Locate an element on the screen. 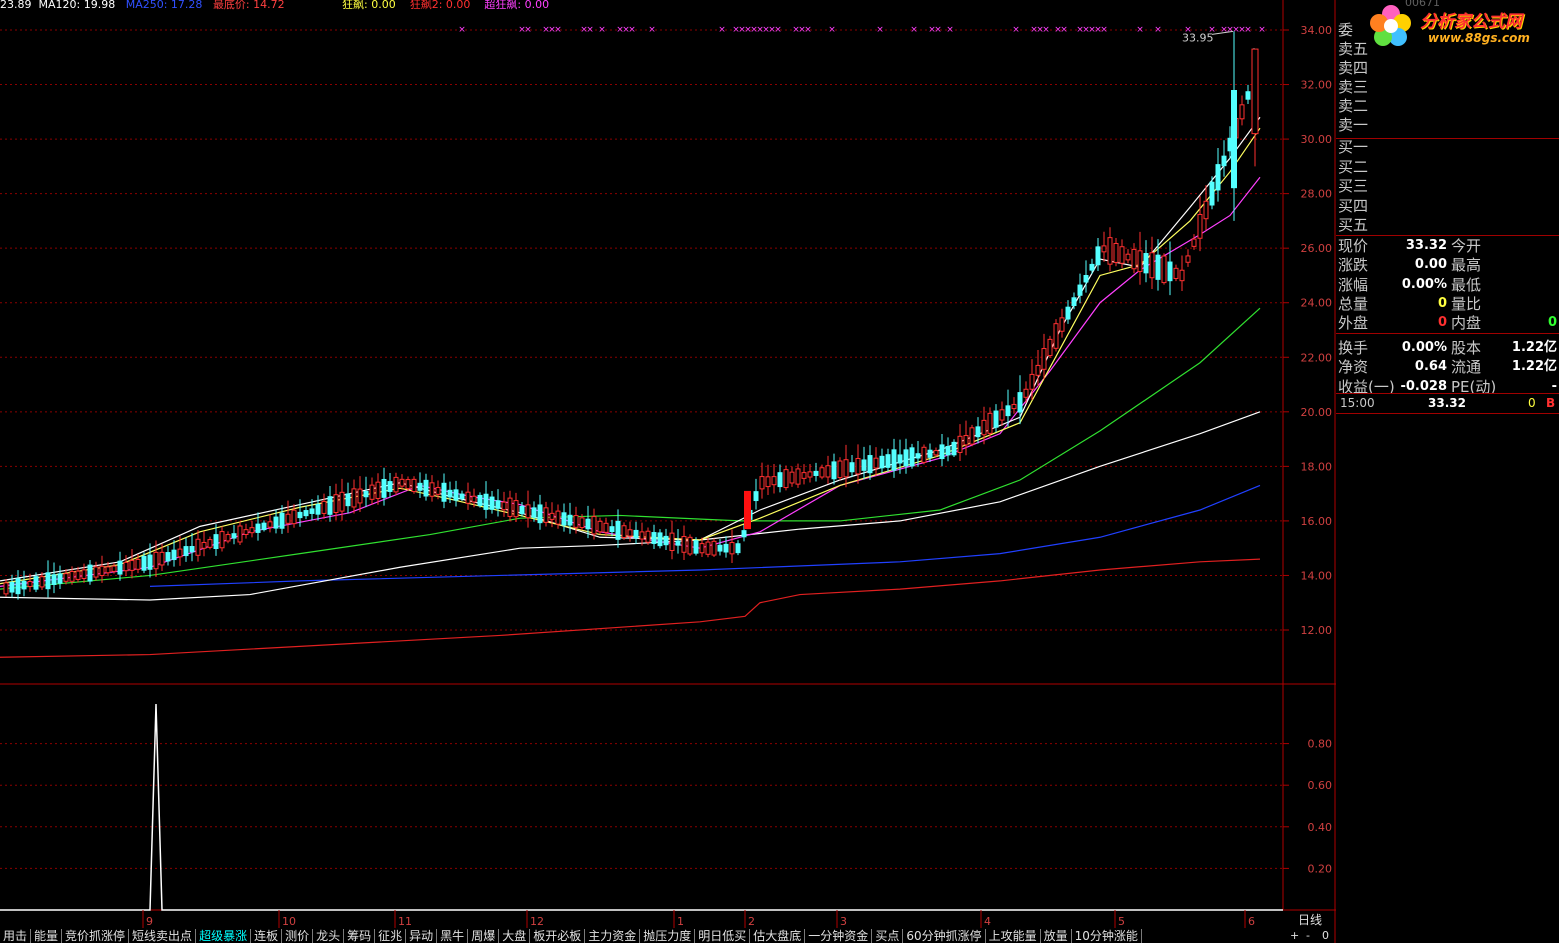 The height and width of the screenshot is (943, 1559). price-tick-label: 34.00 is located at coordinates (1317, 30).